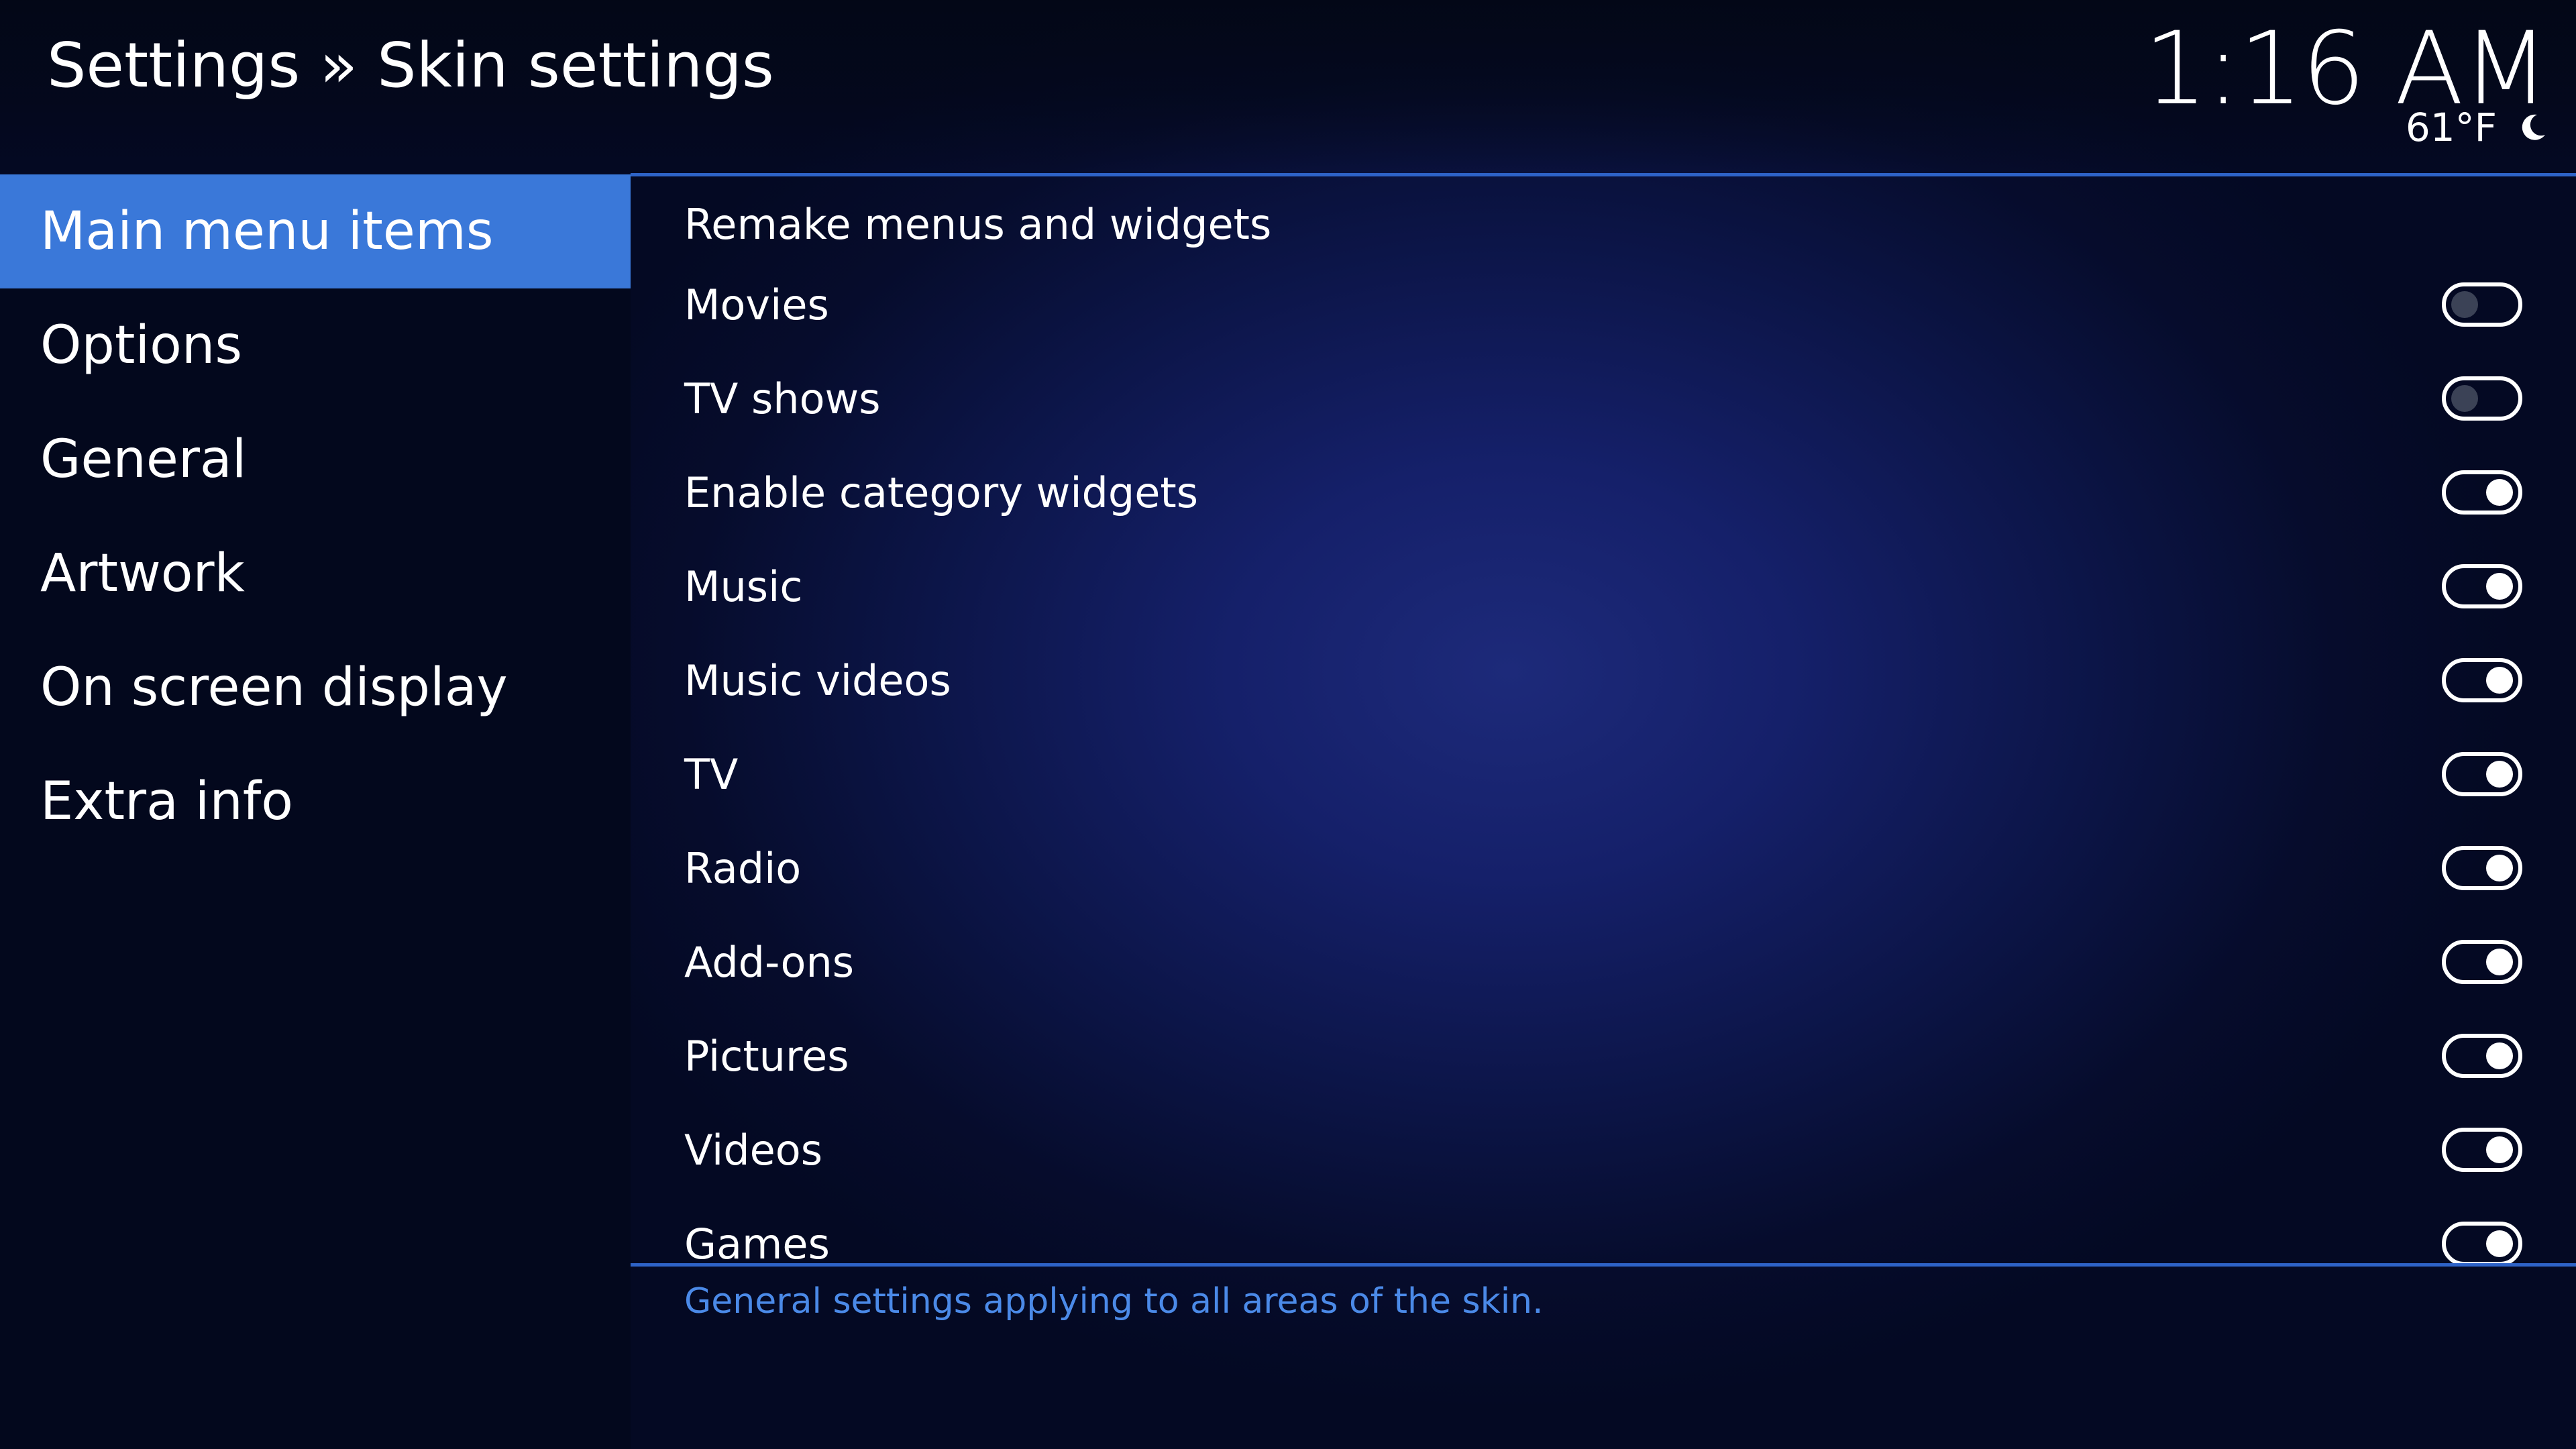 This screenshot has width=2576, height=1449. Describe the element at coordinates (1603, 680) in the screenshot. I see `setting-music-videos: Music videos` at that location.